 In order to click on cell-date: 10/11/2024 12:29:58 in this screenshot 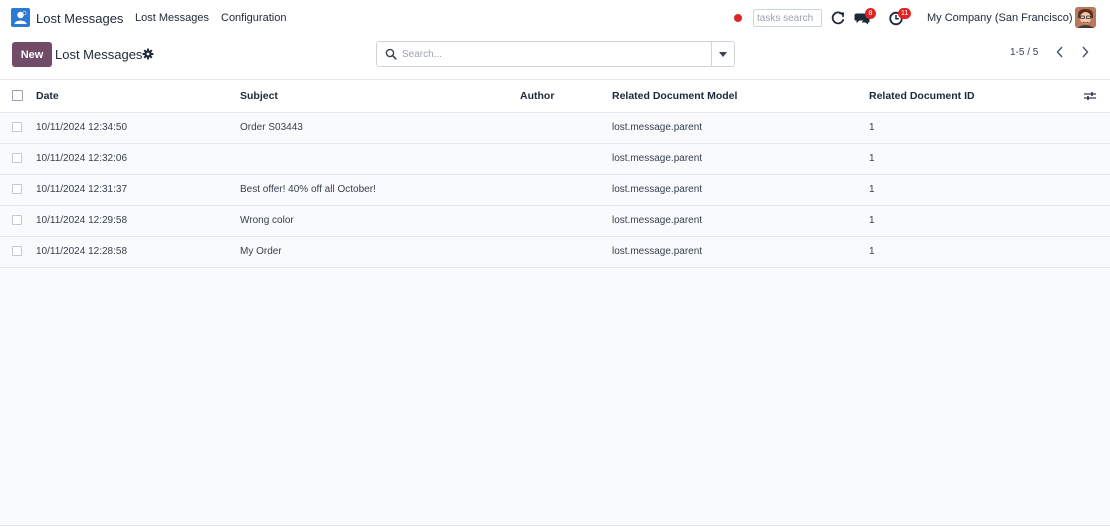, I will do `click(82, 220)`.